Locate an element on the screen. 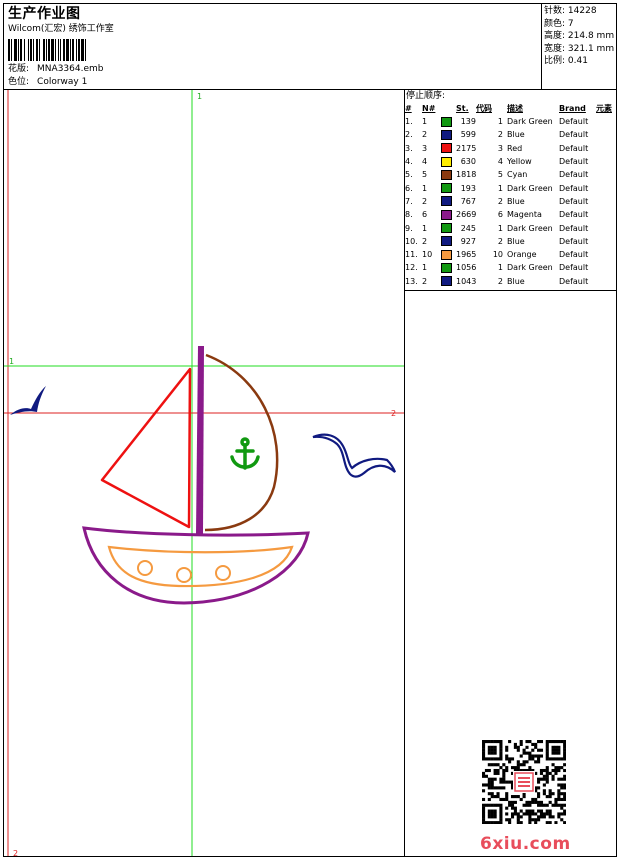 The width and height of the screenshot is (620, 860). row-index: 10. is located at coordinates (411, 241).